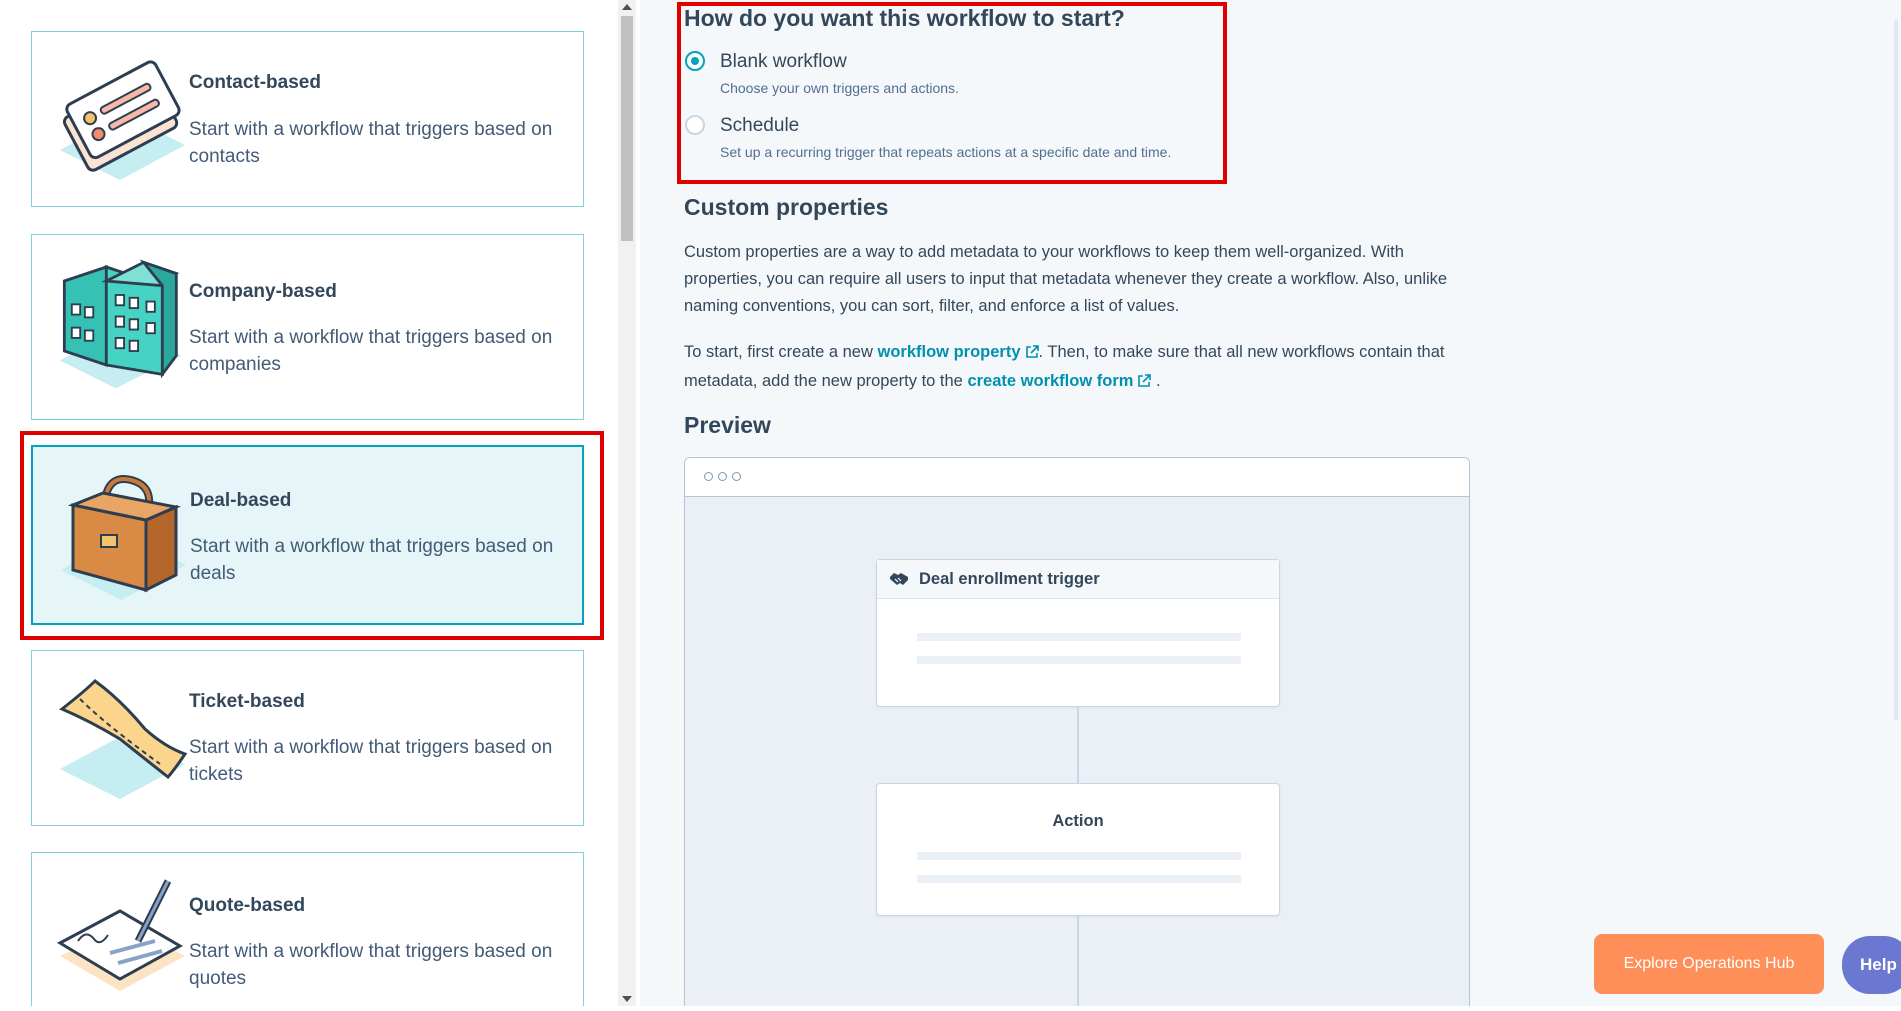 This screenshot has width=1901, height=1011. I want to click on contact-cards-icon, so click(122, 120).